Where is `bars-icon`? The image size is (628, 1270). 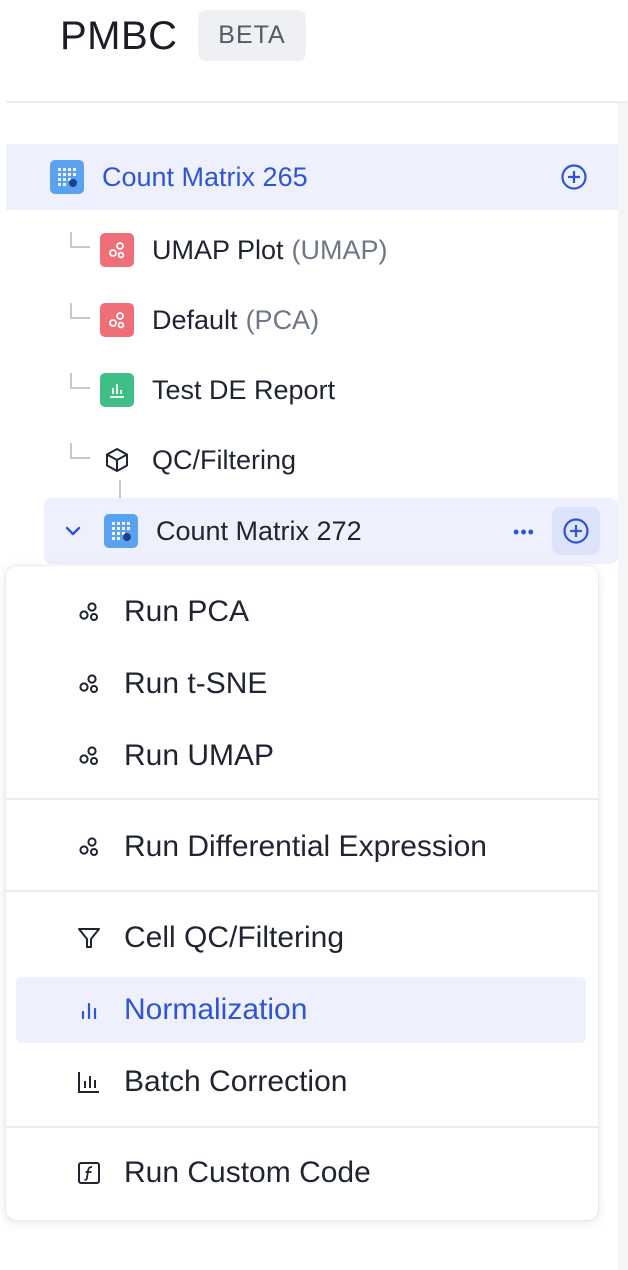 bars-icon is located at coordinates (89, 1010).